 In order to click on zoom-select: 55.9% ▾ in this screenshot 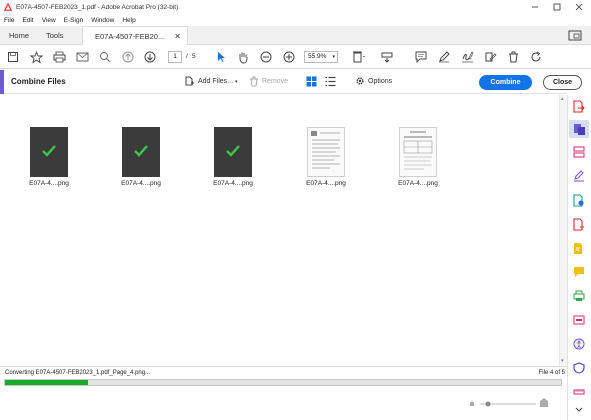, I will do `click(321, 57)`.